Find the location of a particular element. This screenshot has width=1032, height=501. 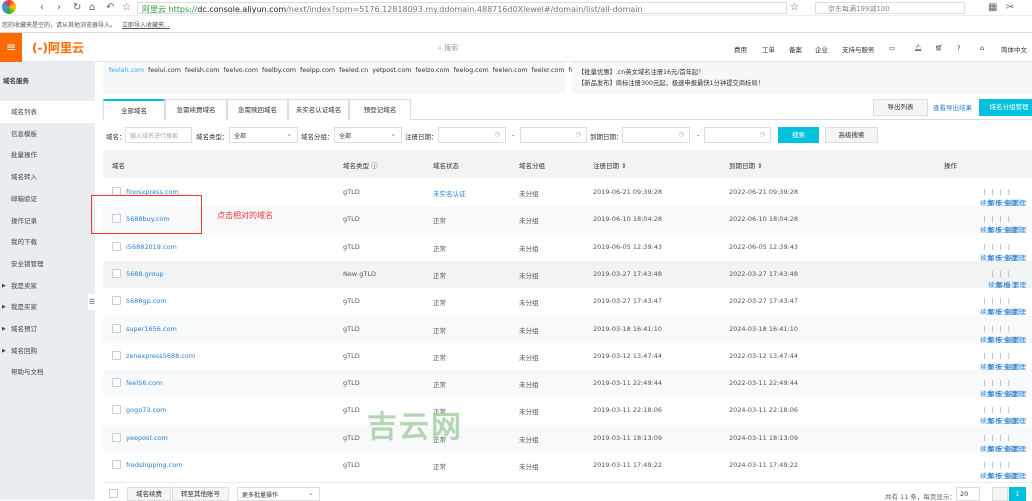

group-select: 全部 ⌄ is located at coordinates (368, 135).